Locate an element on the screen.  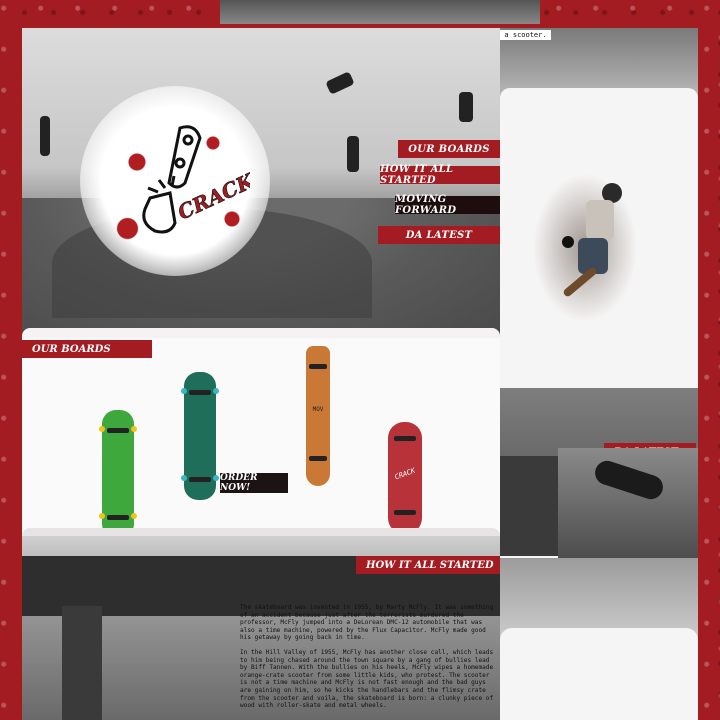
nav-moving-forward: MOVING FORWARD is located at coordinates (447, 205).